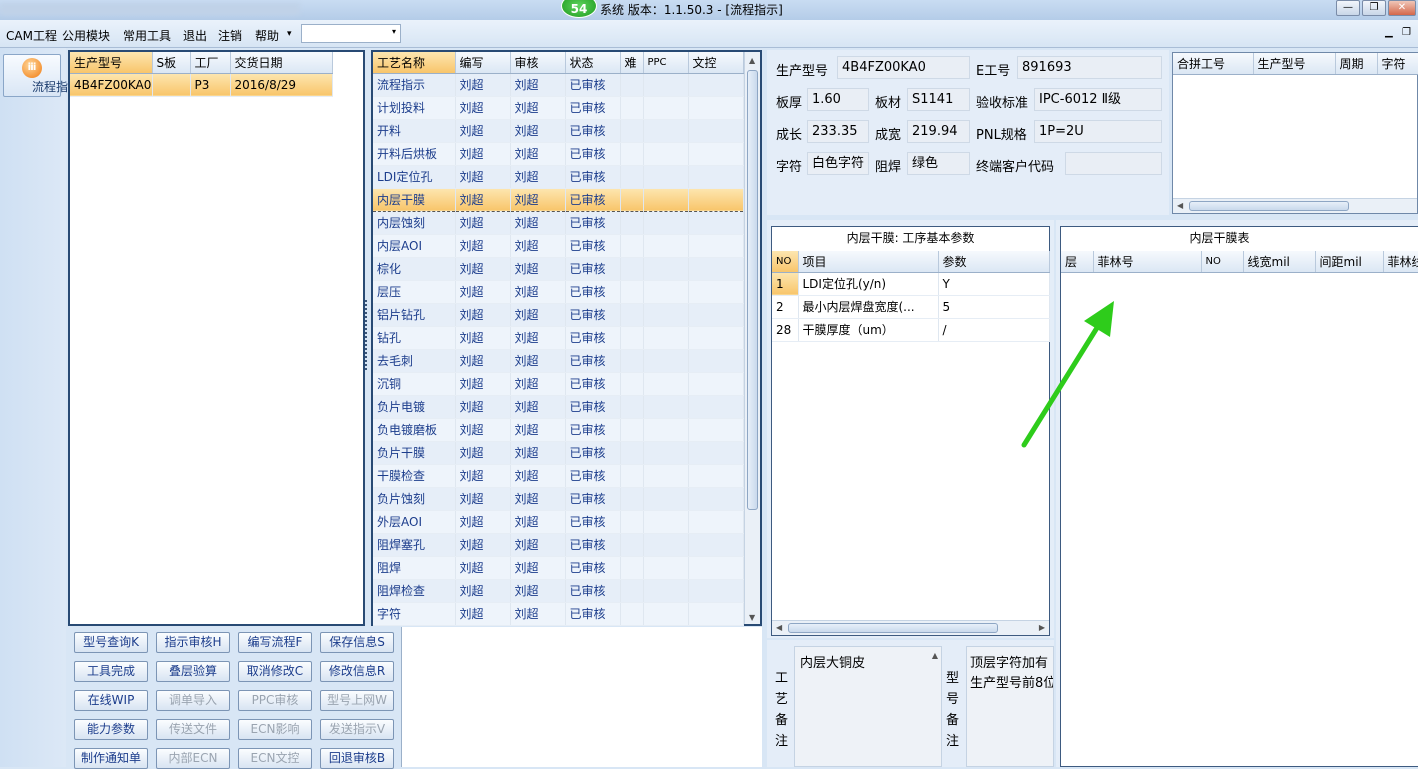 Image resolution: width=1418 pixels, height=769 pixels. What do you see at coordinates (868, 706) in the screenshot?
I see `craft-note-box: 内层大铜皮 ▲` at bounding box center [868, 706].